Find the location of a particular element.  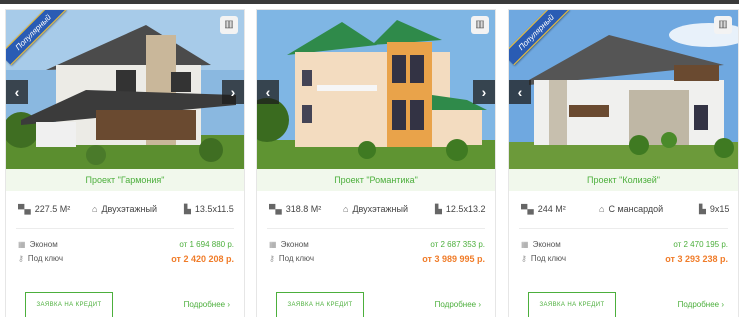

spec-floors: ⌂ С мансардой is located at coordinates (631, 209).